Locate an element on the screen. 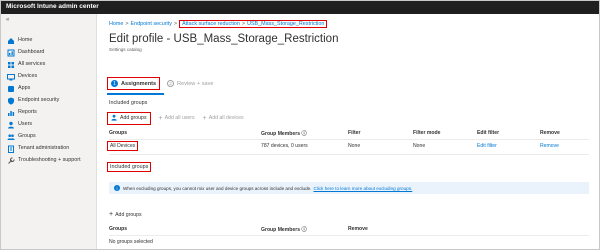 This screenshot has width=600, height=250. sidebar-item-home: Home is located at coordinates (49, 41).